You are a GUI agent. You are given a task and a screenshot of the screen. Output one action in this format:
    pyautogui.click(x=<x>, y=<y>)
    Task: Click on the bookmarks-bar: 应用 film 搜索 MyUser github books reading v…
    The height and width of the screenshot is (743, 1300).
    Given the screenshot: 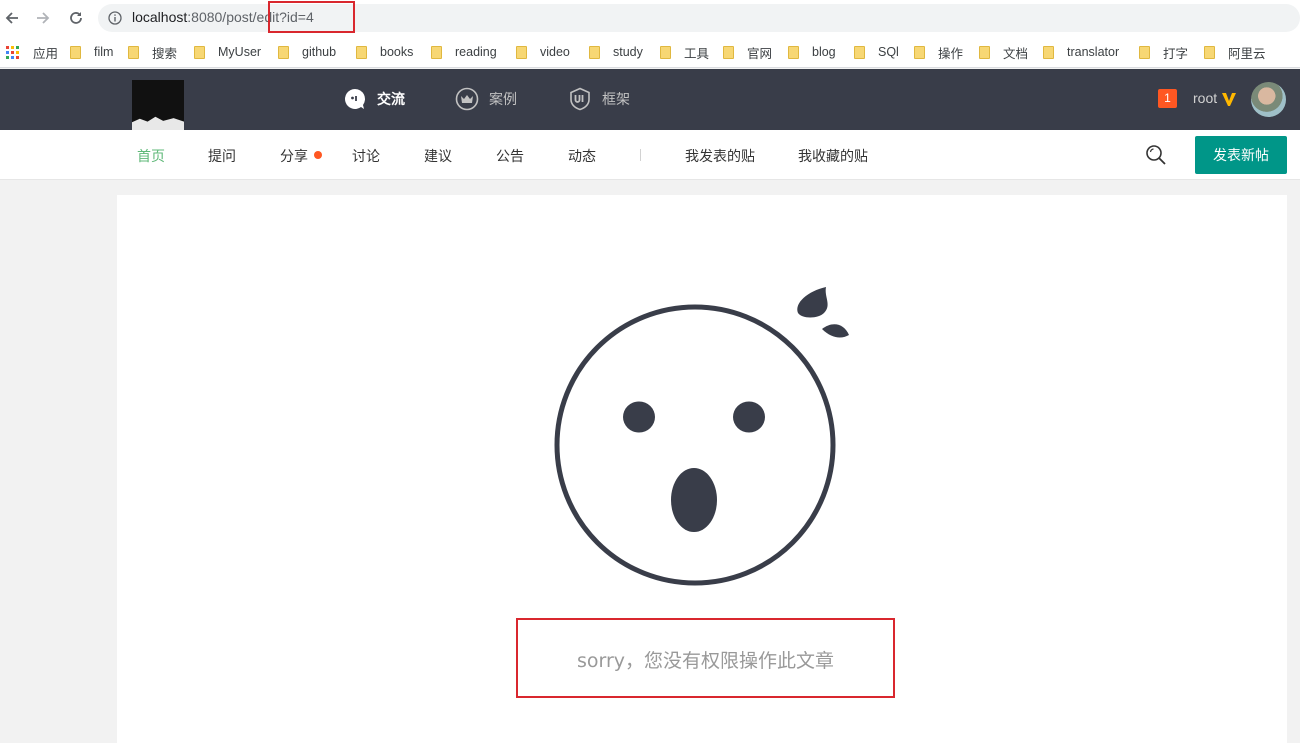 What is the action you would take?
    pyautogui.click(x=650, y=52)
    